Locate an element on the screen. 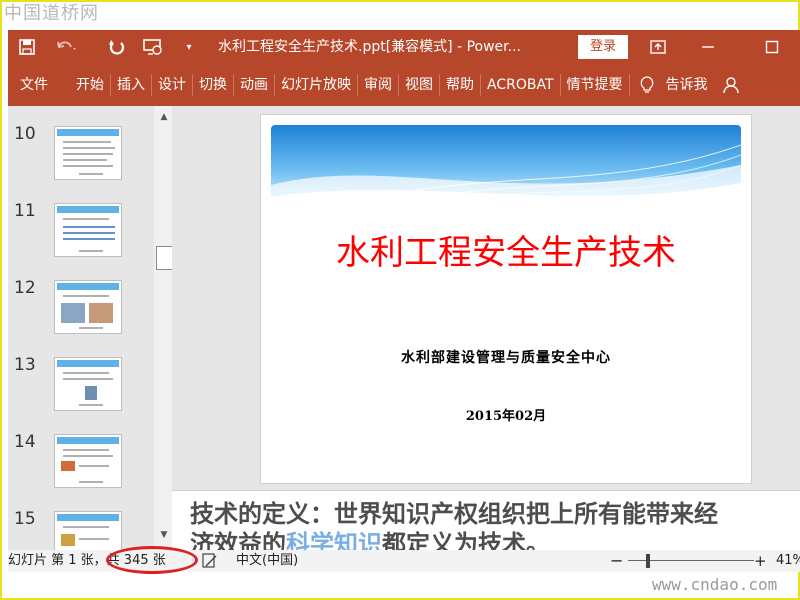 This screenshot has width=800, height=600. slide-date: 2015年02月 is located at coordinates (506, 414).